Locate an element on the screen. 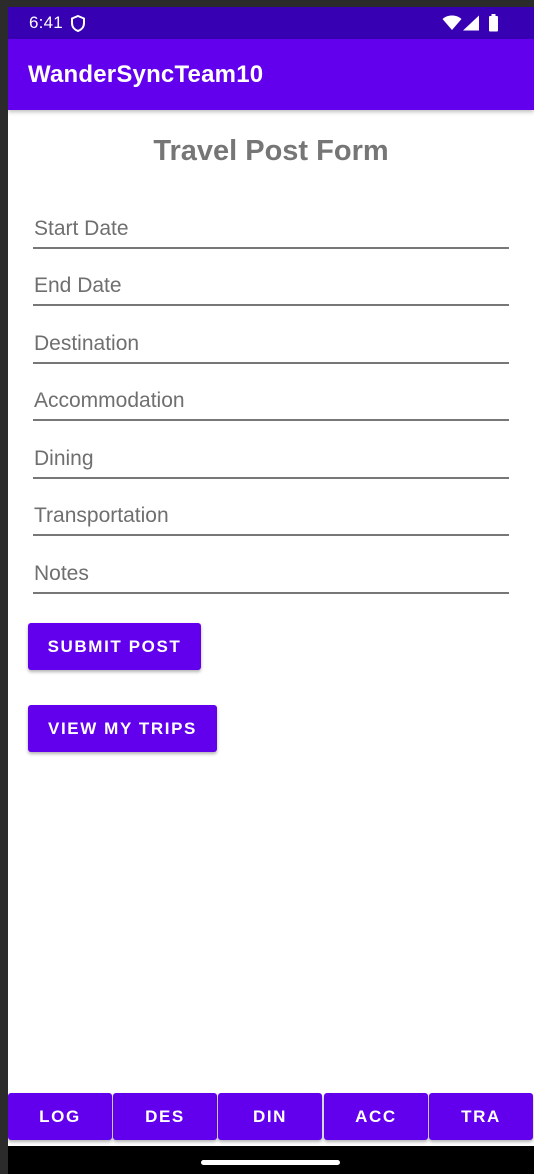 The height and width of the screenshot is (1174, 534). notes-input is located at coordinates (272, 574).